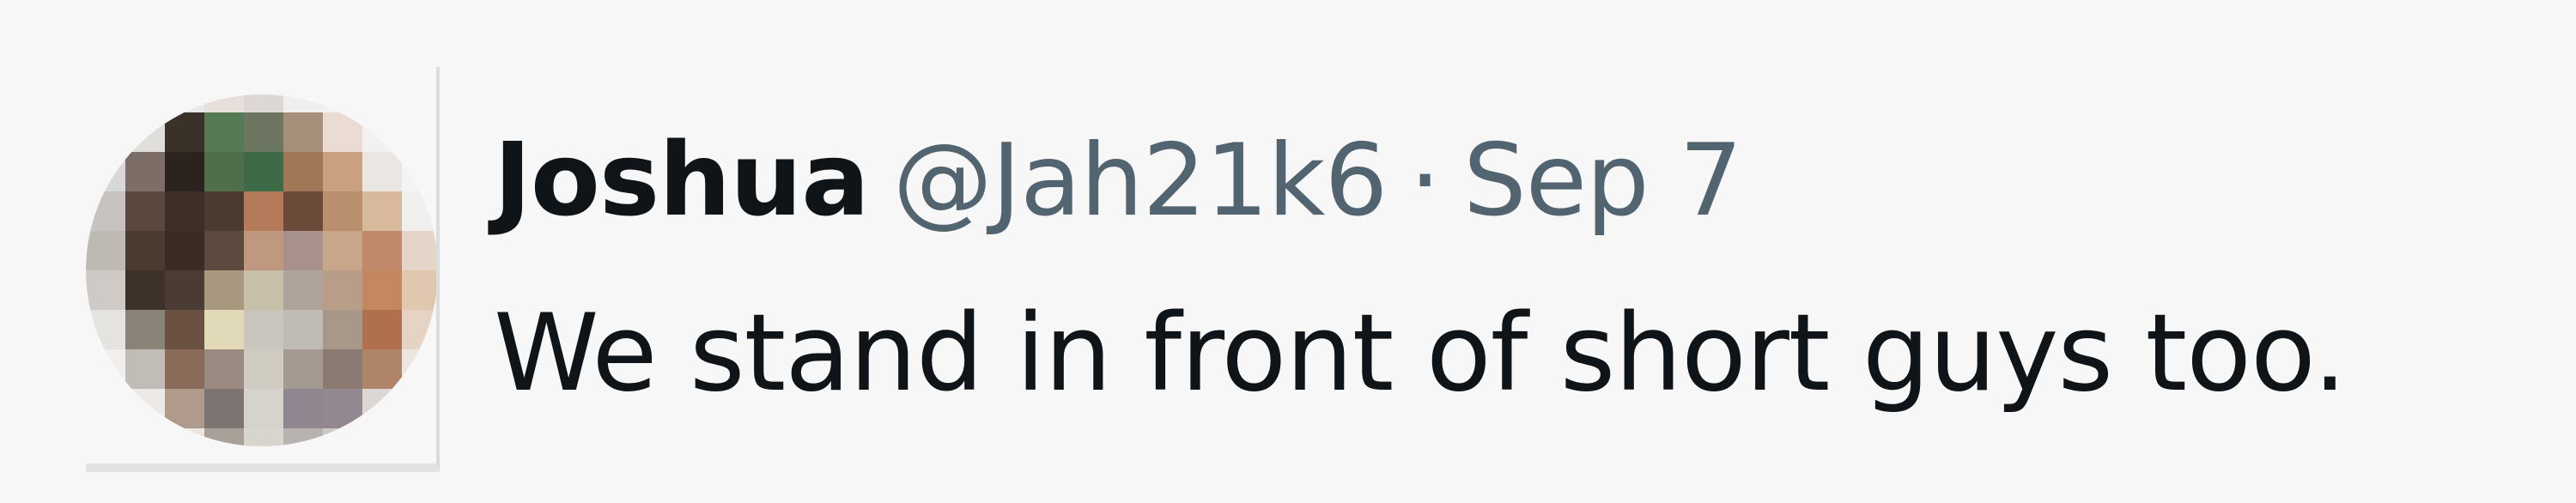  I want to click on tweet-date: Sep 7, so click(1602, 181).